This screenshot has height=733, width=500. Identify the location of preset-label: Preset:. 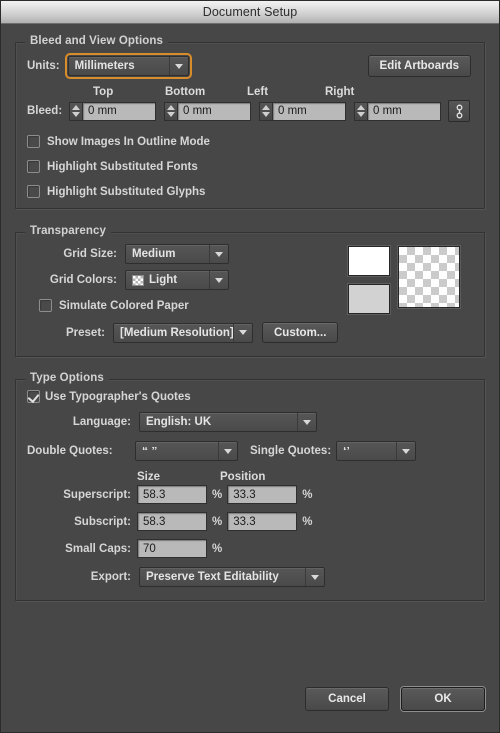
(85, 332).